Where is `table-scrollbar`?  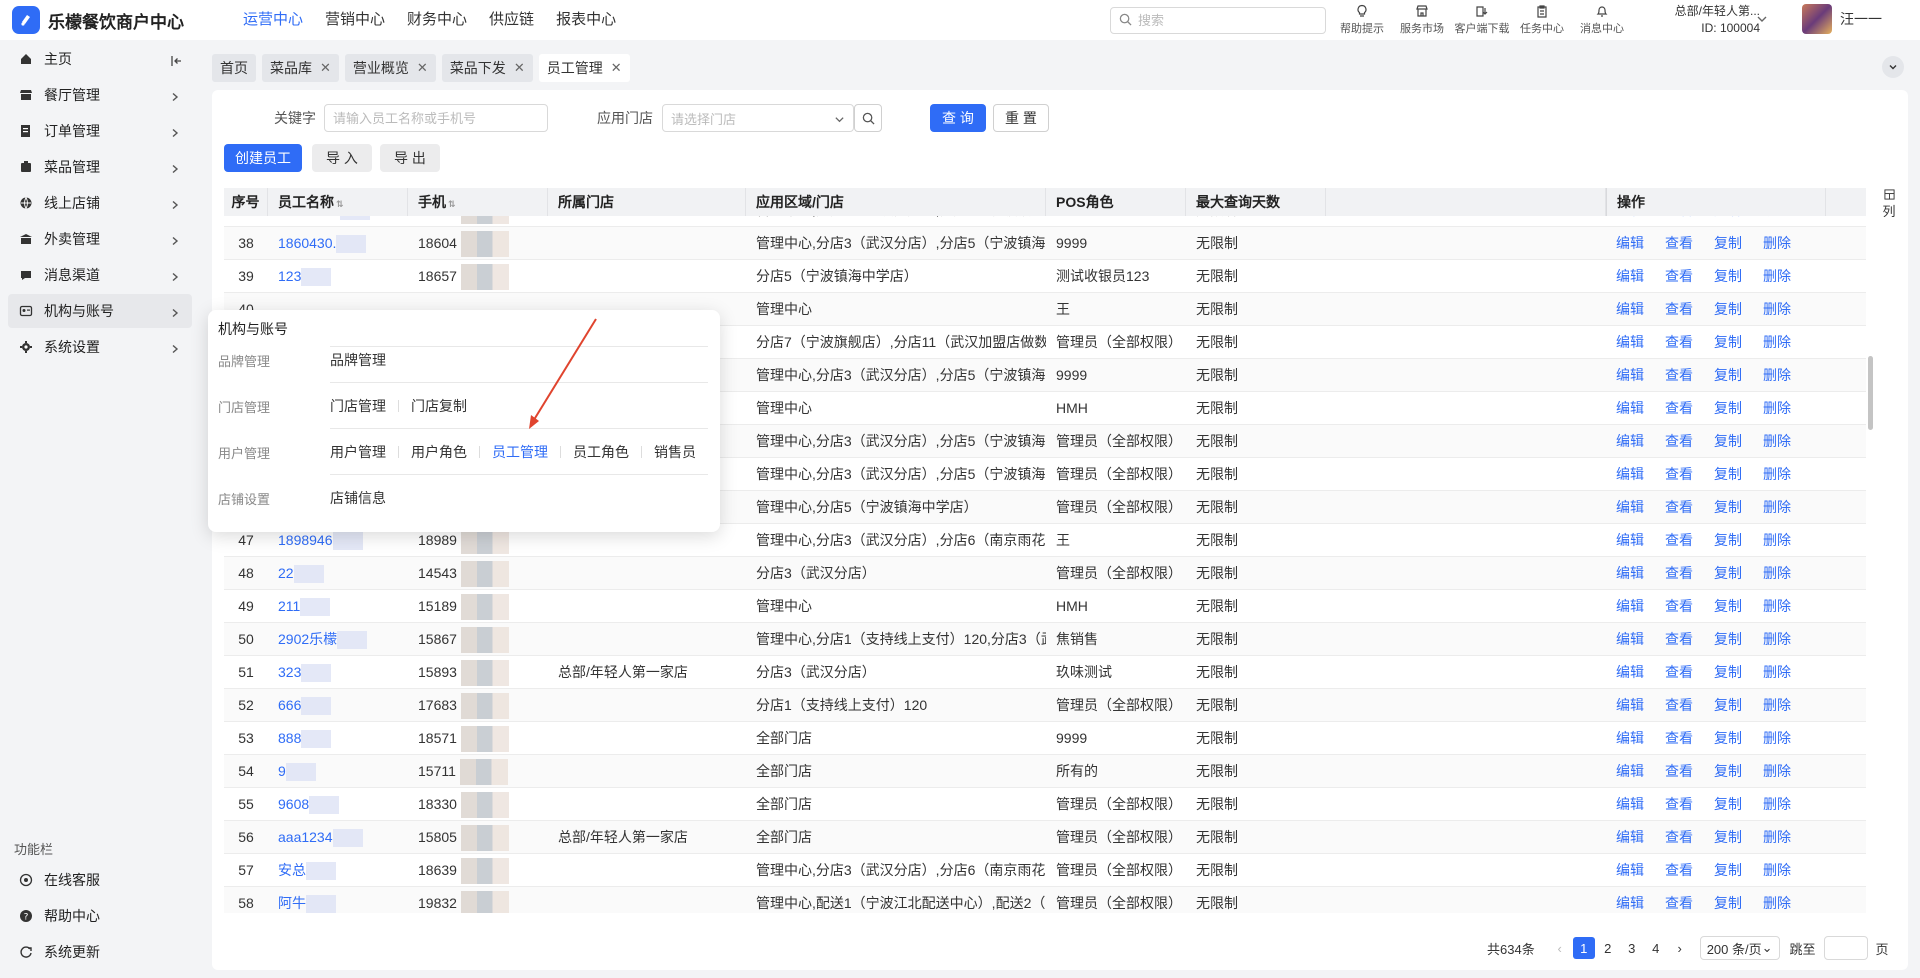 table-scrollbar is located at coordinates (1870, 568).